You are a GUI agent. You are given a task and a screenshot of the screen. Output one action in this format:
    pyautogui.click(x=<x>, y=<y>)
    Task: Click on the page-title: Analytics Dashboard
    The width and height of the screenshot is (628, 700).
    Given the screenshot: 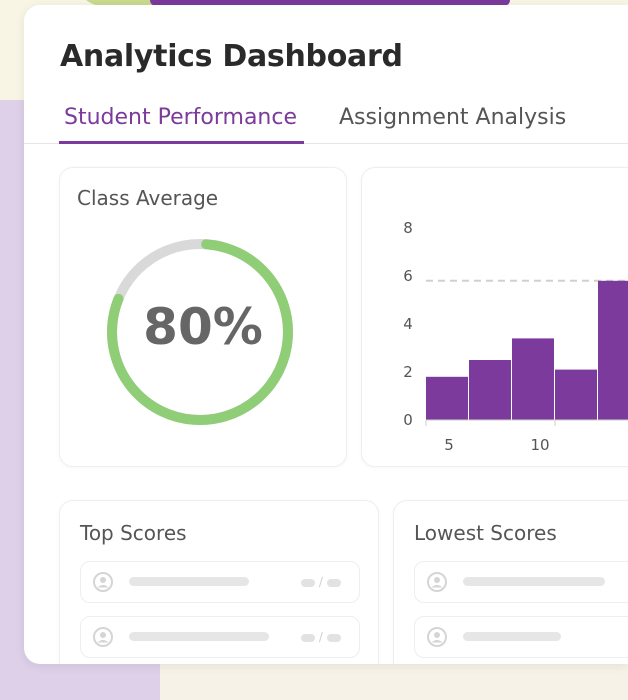 What is the action you would take?
    pyautogui.click(x=231, y=56)
    